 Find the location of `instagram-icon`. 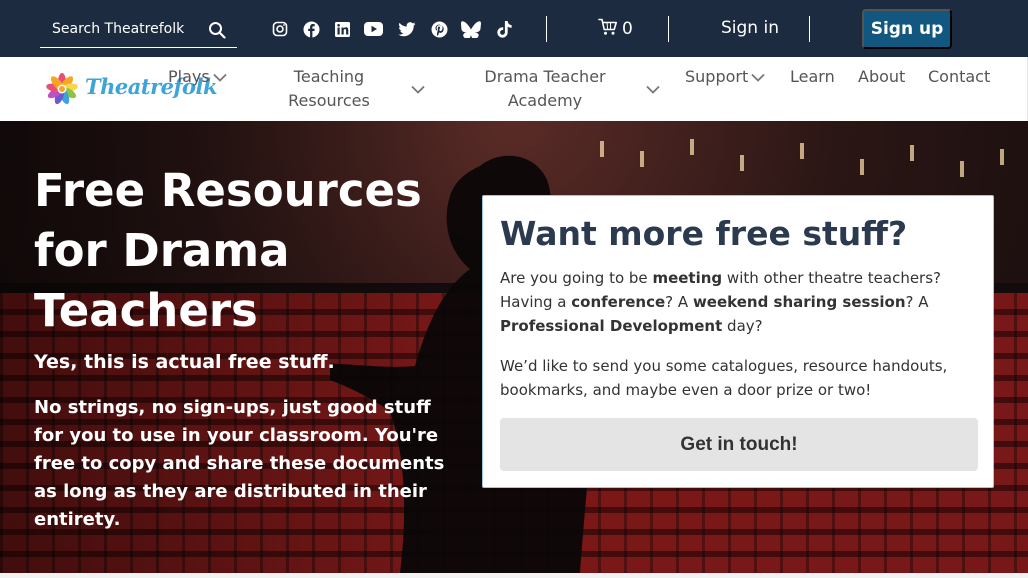

instagram-icon is located at coordinates (280, 29).